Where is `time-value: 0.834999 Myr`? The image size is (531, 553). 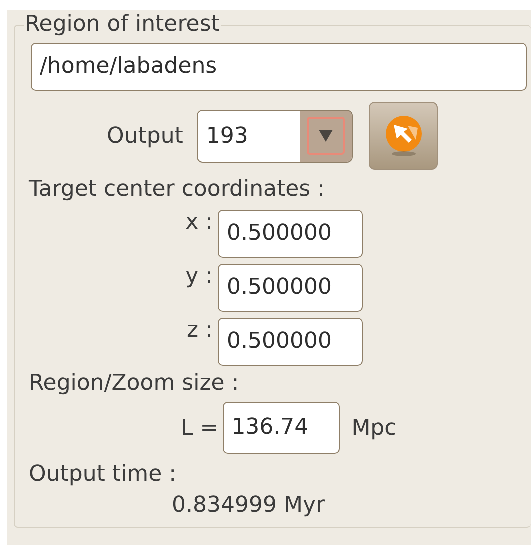 time-value: 0.834999 Myr is located at coordinates (249, 505).